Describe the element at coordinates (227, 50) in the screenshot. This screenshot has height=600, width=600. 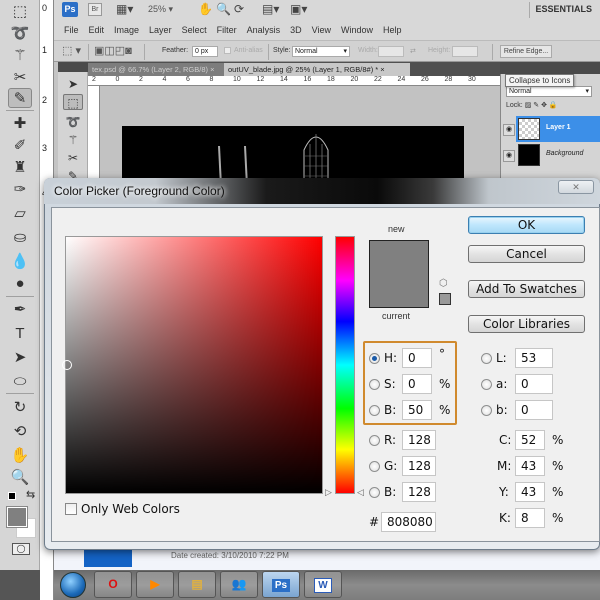
I see `anti-alias-checkbox` at that location.